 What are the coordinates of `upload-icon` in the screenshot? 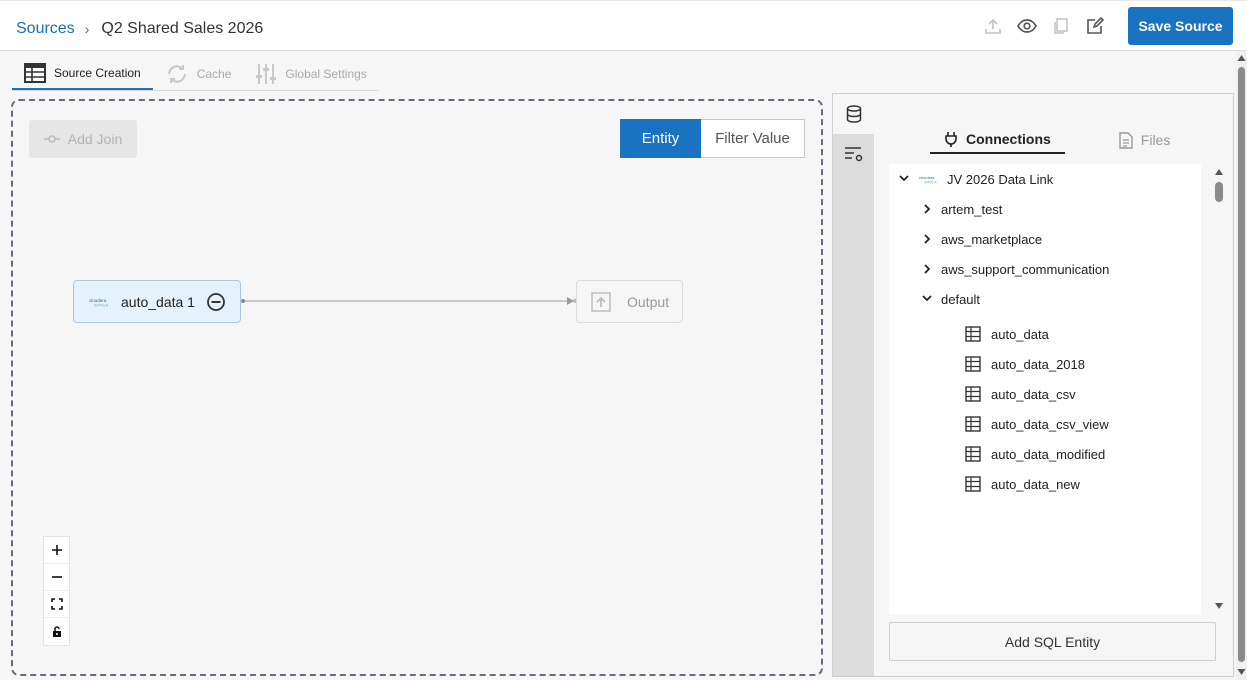 It's located at (993, 26).